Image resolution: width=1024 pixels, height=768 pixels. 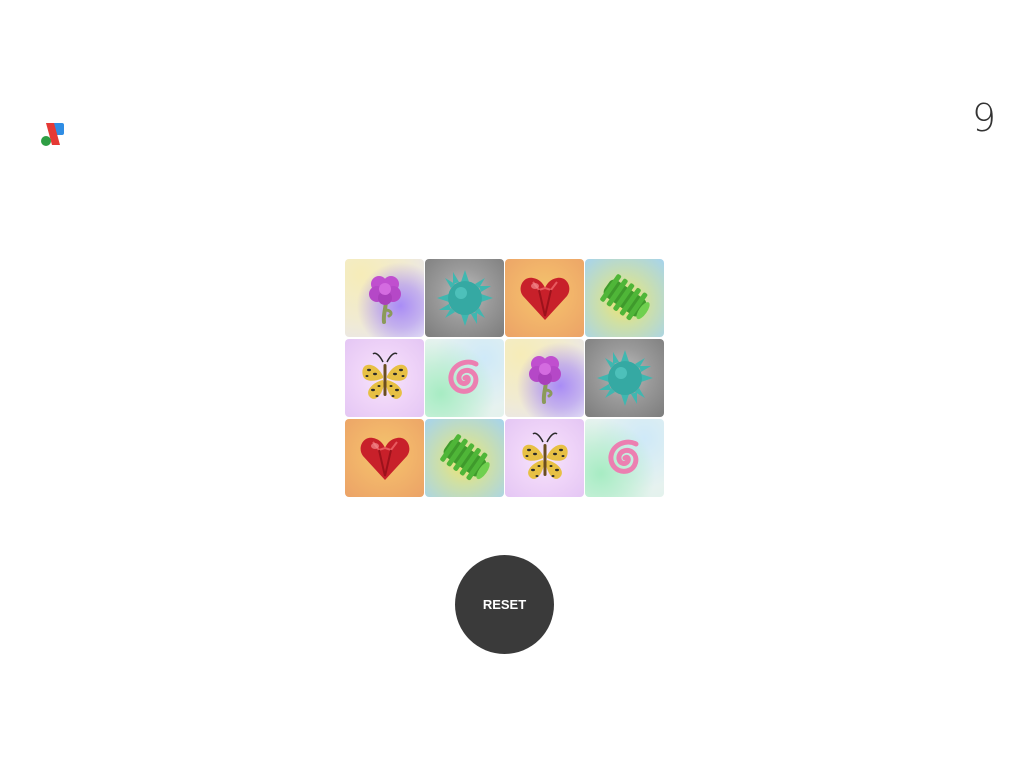 I want to click on abstract-shapes-logo-icon, so click(x=52, y=134).